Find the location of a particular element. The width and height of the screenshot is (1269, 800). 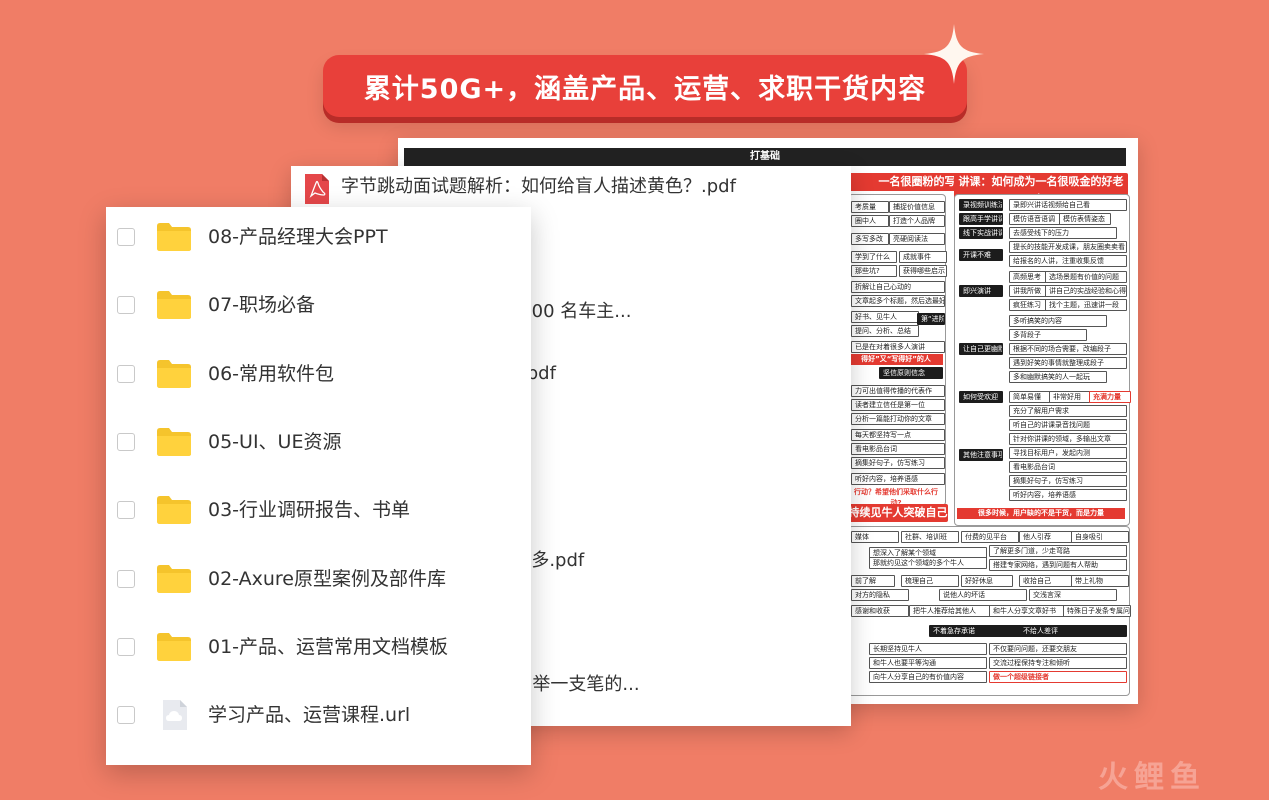

folder-row: 学习产品、运营课程.url is located at coordinates (318, 719).